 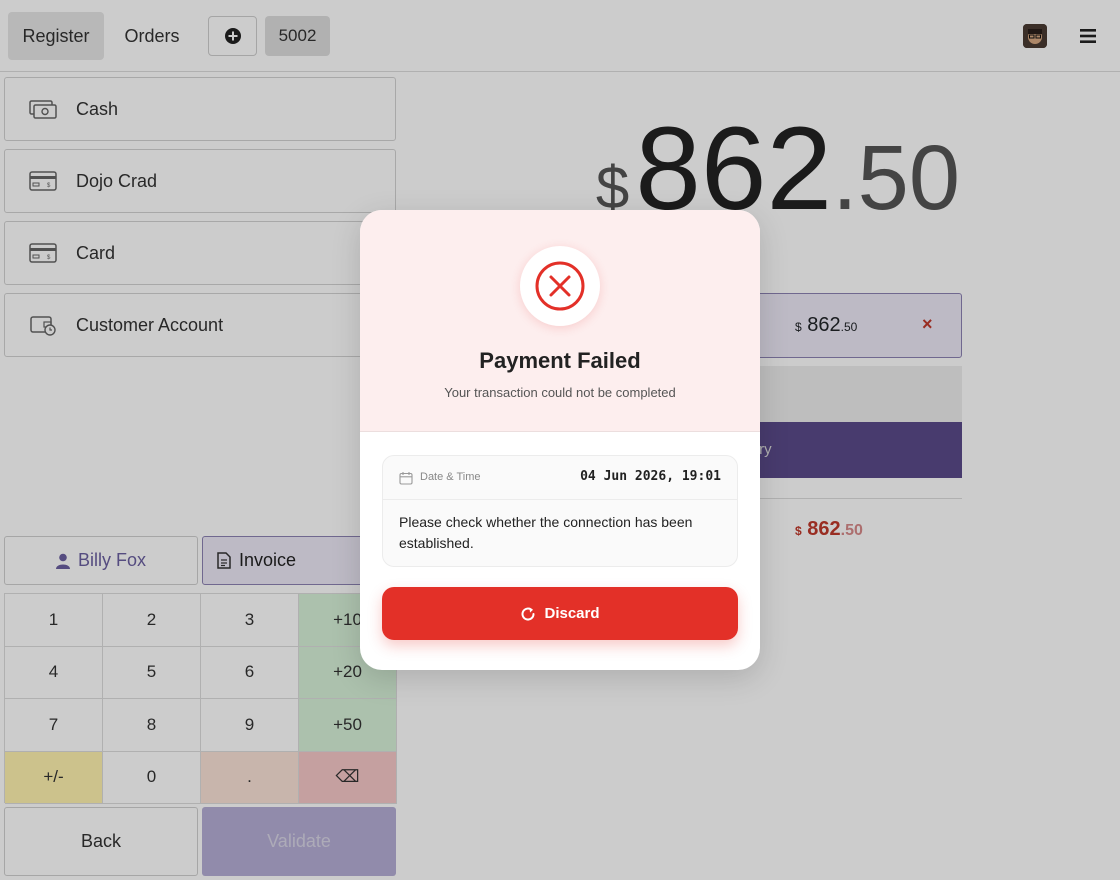 I want to click on x-circle-icon, so click(x=560, y=286).